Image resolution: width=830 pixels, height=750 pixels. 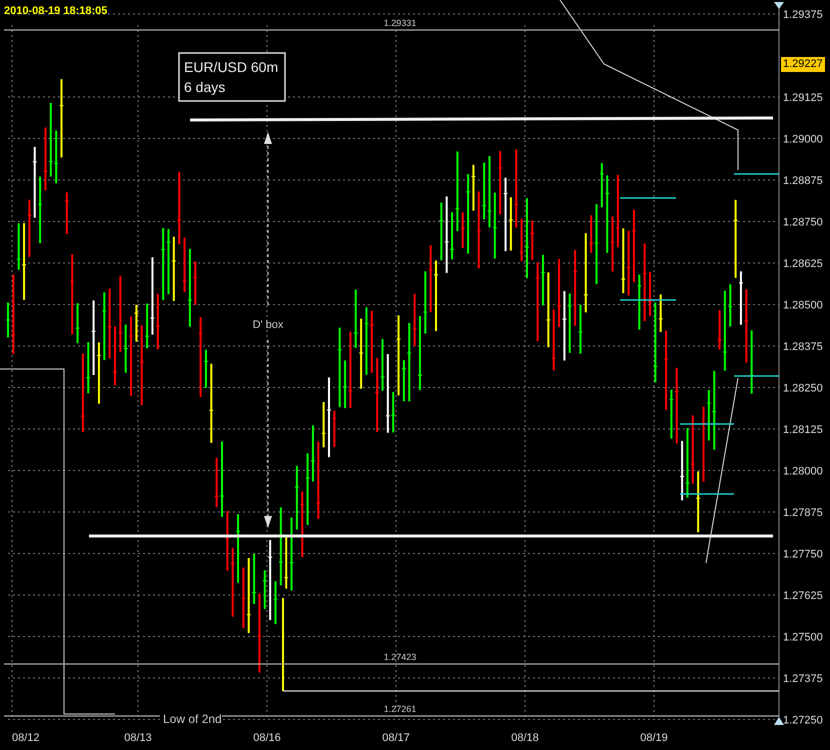 I want to click on info-text: EUR/USD 60m, so click(x=231, y=67).